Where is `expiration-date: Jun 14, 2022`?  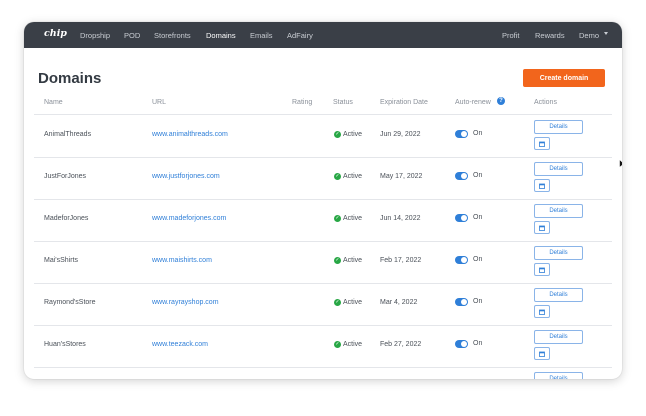 expiration-date: Jun 14, 2022 is located at coordinates (400, 218).